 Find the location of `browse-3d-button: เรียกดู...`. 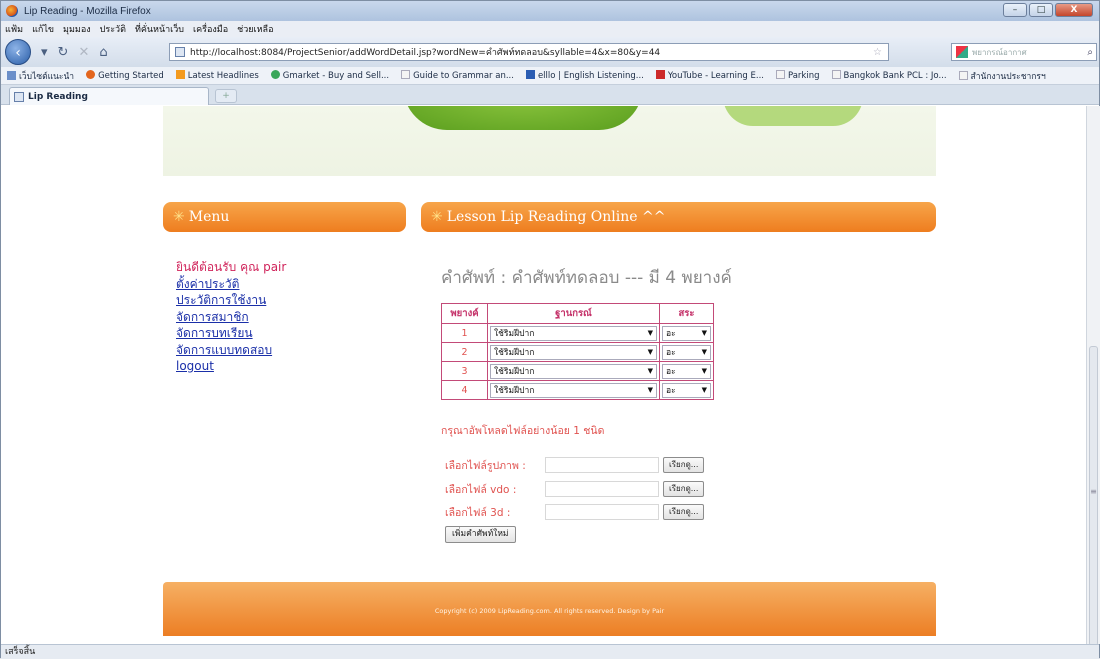

browse-3d-button: เรียกดู... is located at coordinates (684, 512).